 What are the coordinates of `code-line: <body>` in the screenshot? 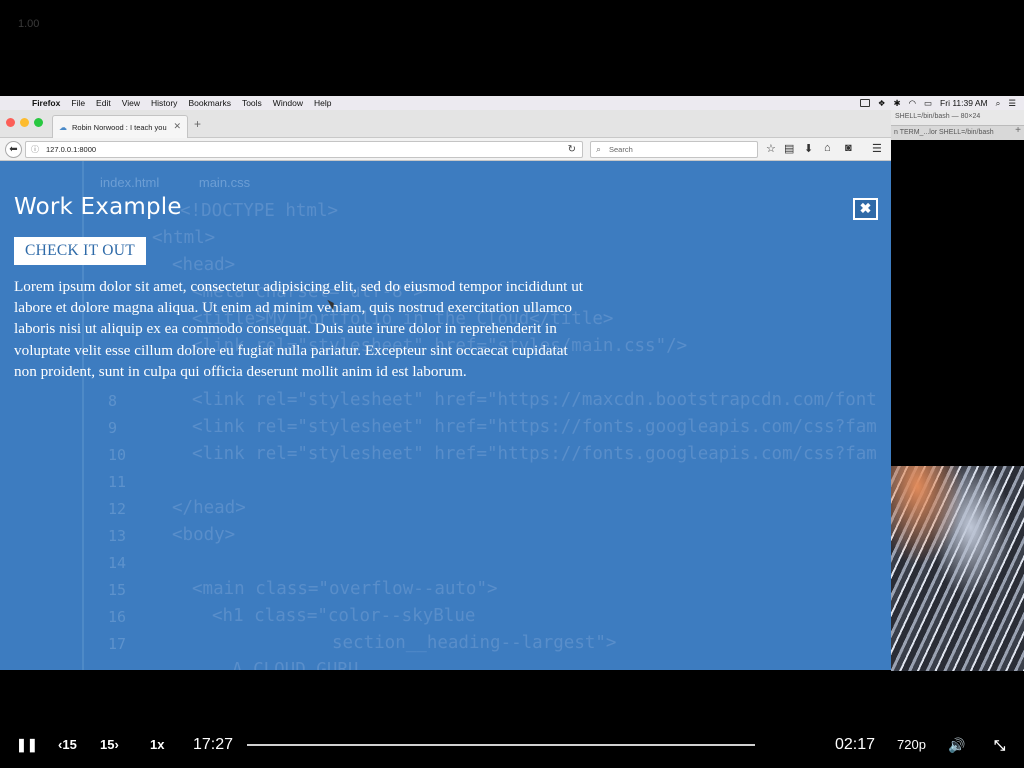 It's located at (204, 535).